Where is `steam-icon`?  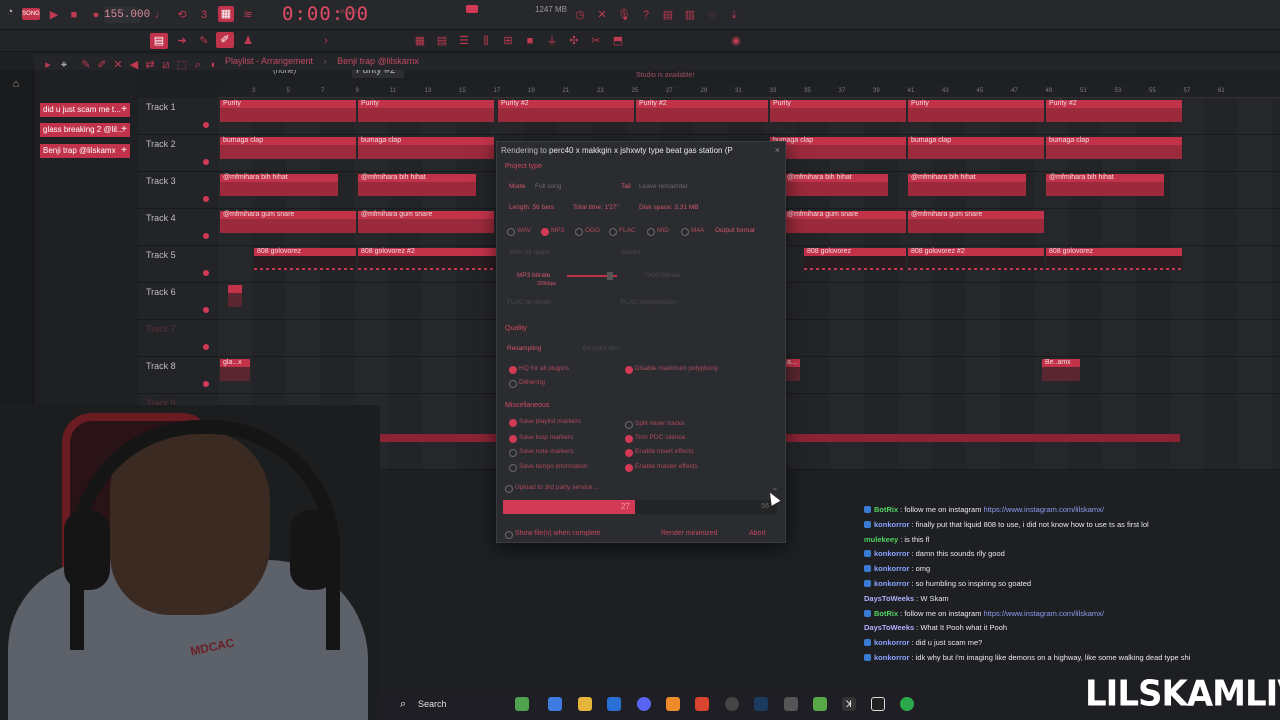
steam-icon is located at coordinates (761, 704).